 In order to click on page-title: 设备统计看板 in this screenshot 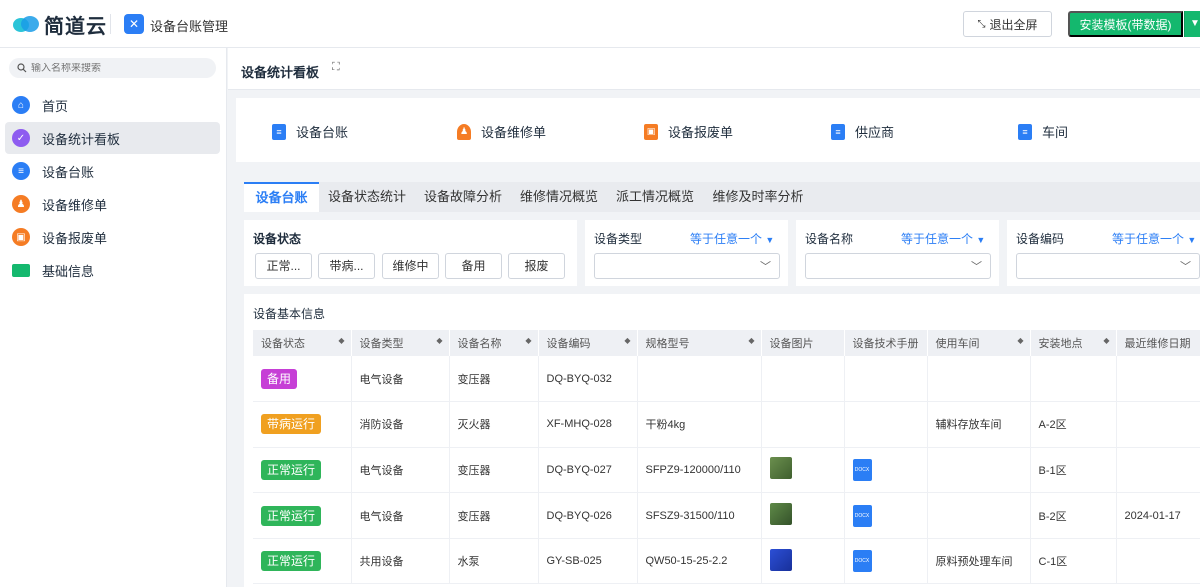, I will do `click(280, 72)`.